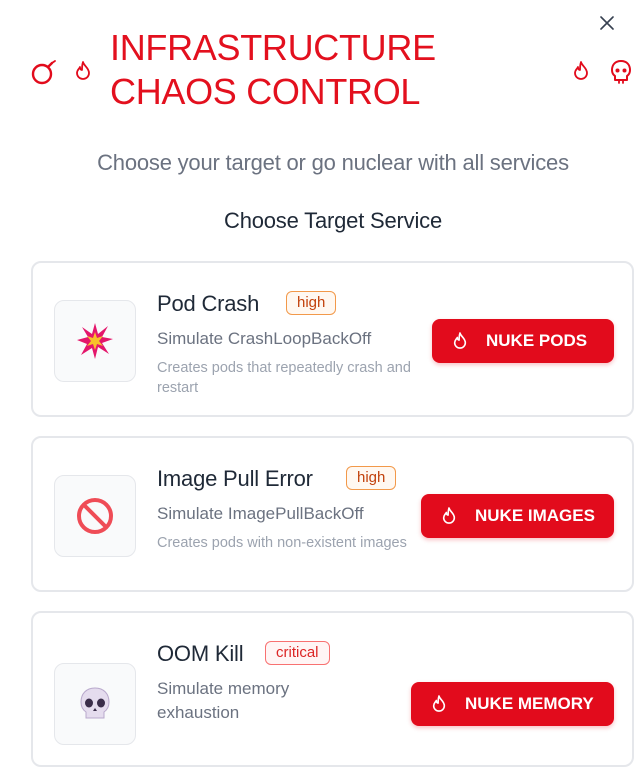 Image resolution: width=637 pixels, height=767 pixels. I want to click on service-description-line-1: Simulate memory, so click(223, 688).